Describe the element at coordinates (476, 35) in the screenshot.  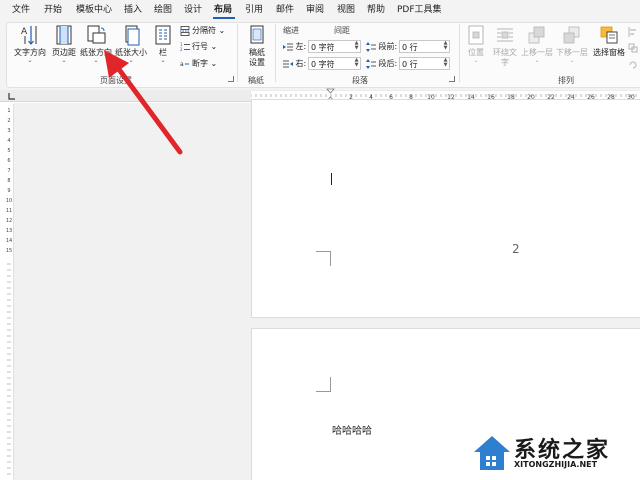
I see `position-icon` at that location.